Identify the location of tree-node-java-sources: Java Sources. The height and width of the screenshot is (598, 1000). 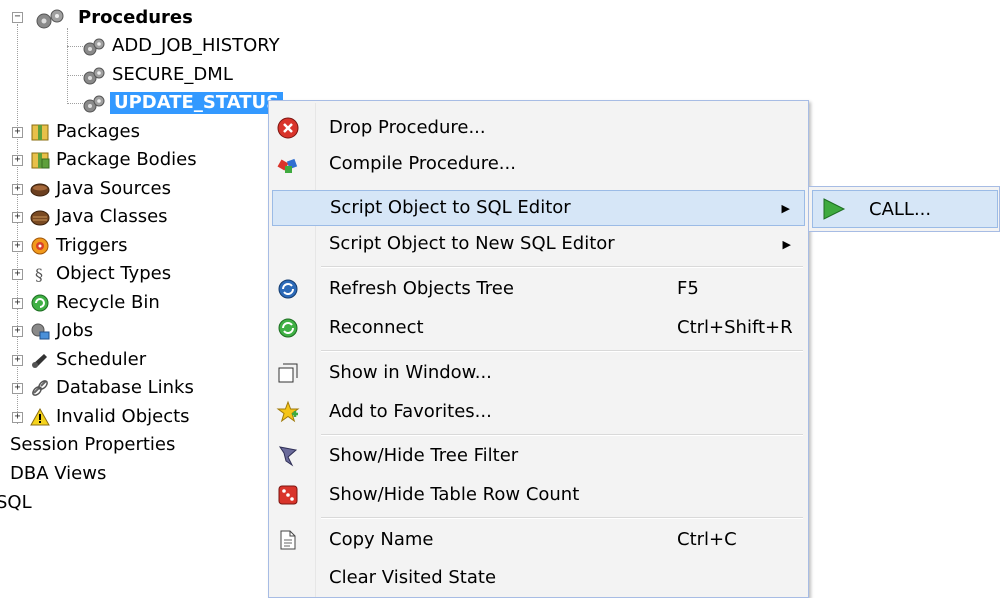
(101, 189).